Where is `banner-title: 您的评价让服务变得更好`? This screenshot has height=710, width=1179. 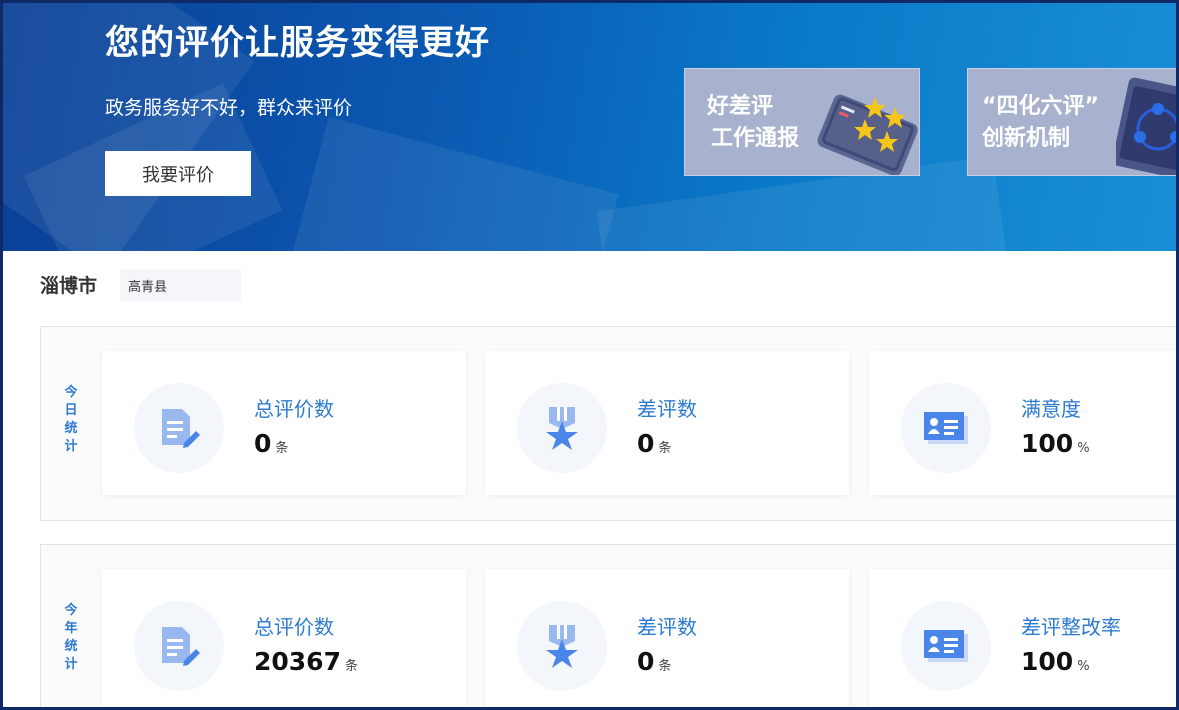 banner-title: 您的评价让服务变得更好 is located at coordinates (297, 43).